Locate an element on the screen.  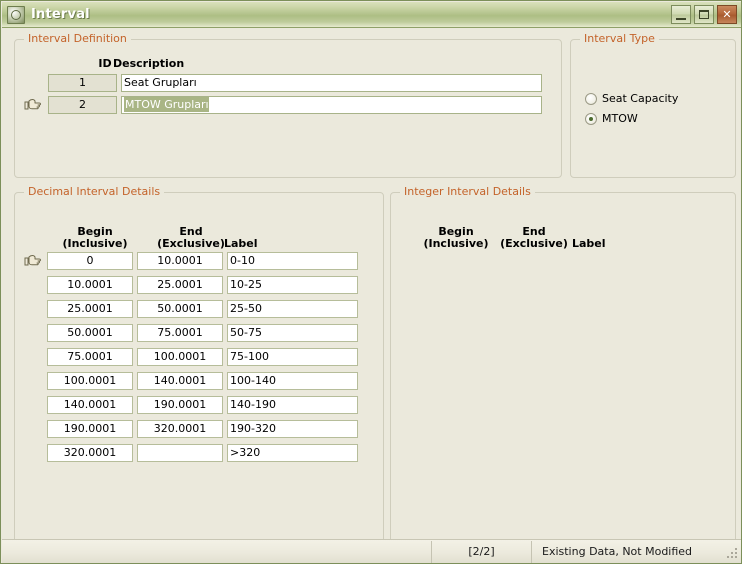
resize-grip-icon is located at coordinates (733, 554).